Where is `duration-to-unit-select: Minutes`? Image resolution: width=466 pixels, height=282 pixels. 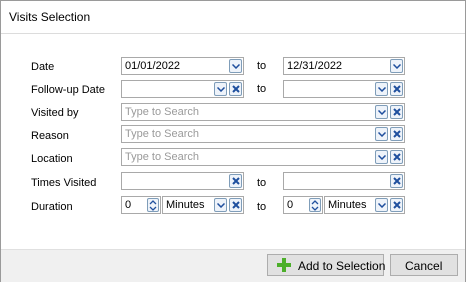
duration-to-unit-select: Minutes is located at coordinates (364, 205).